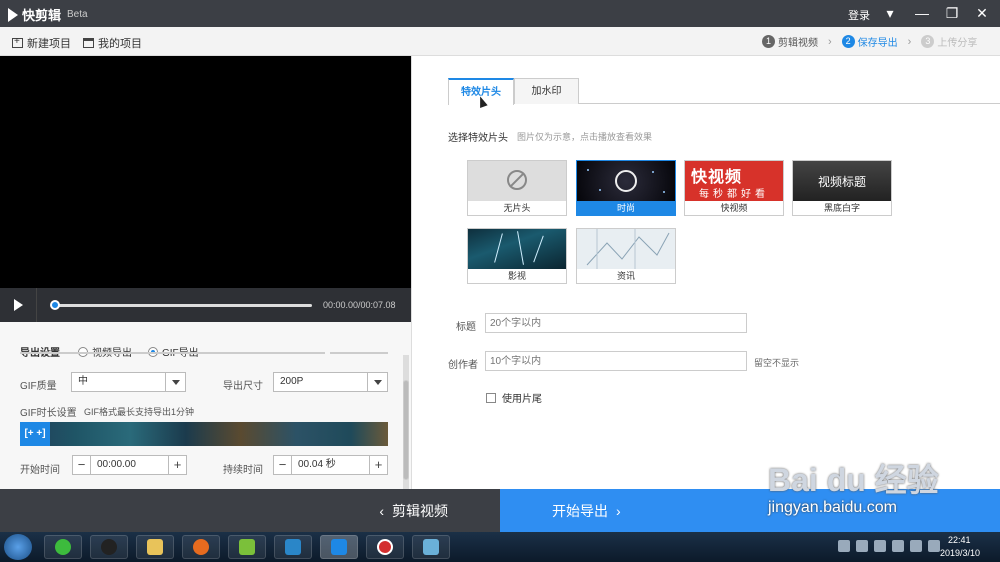 Image resolution: width=1000 pixels, height=562 pixels. I want to click on settings-scrollbar, so click(406, 422).